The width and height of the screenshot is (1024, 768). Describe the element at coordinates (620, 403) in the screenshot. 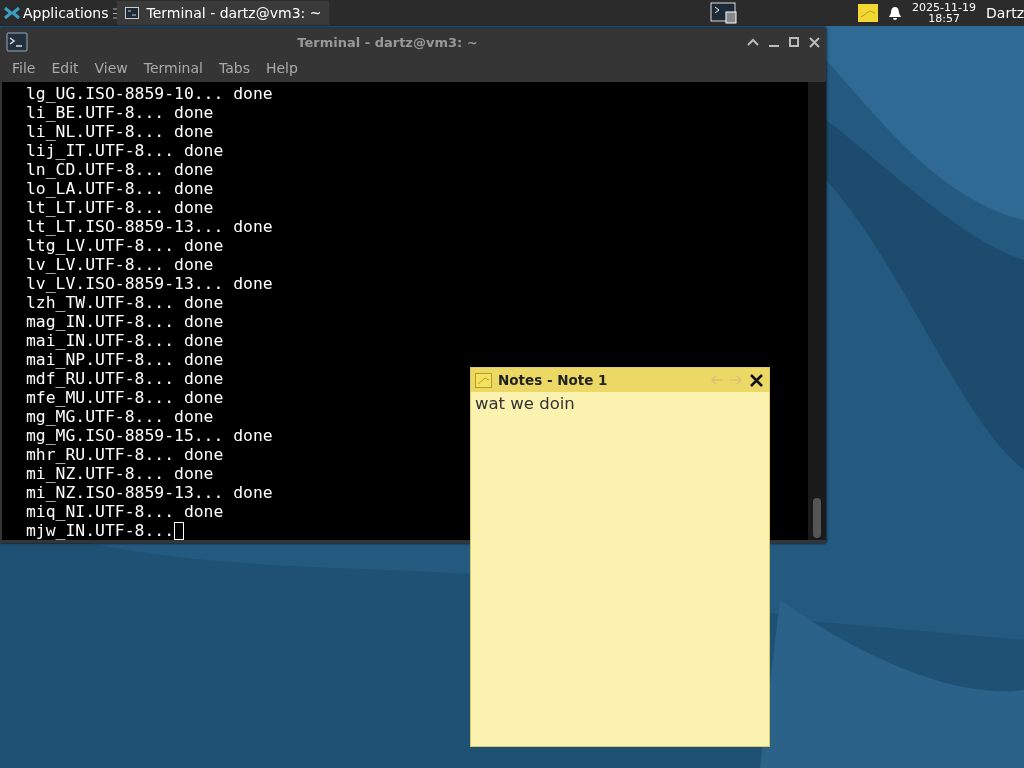

I see `note-text: wat we doin` at that location.